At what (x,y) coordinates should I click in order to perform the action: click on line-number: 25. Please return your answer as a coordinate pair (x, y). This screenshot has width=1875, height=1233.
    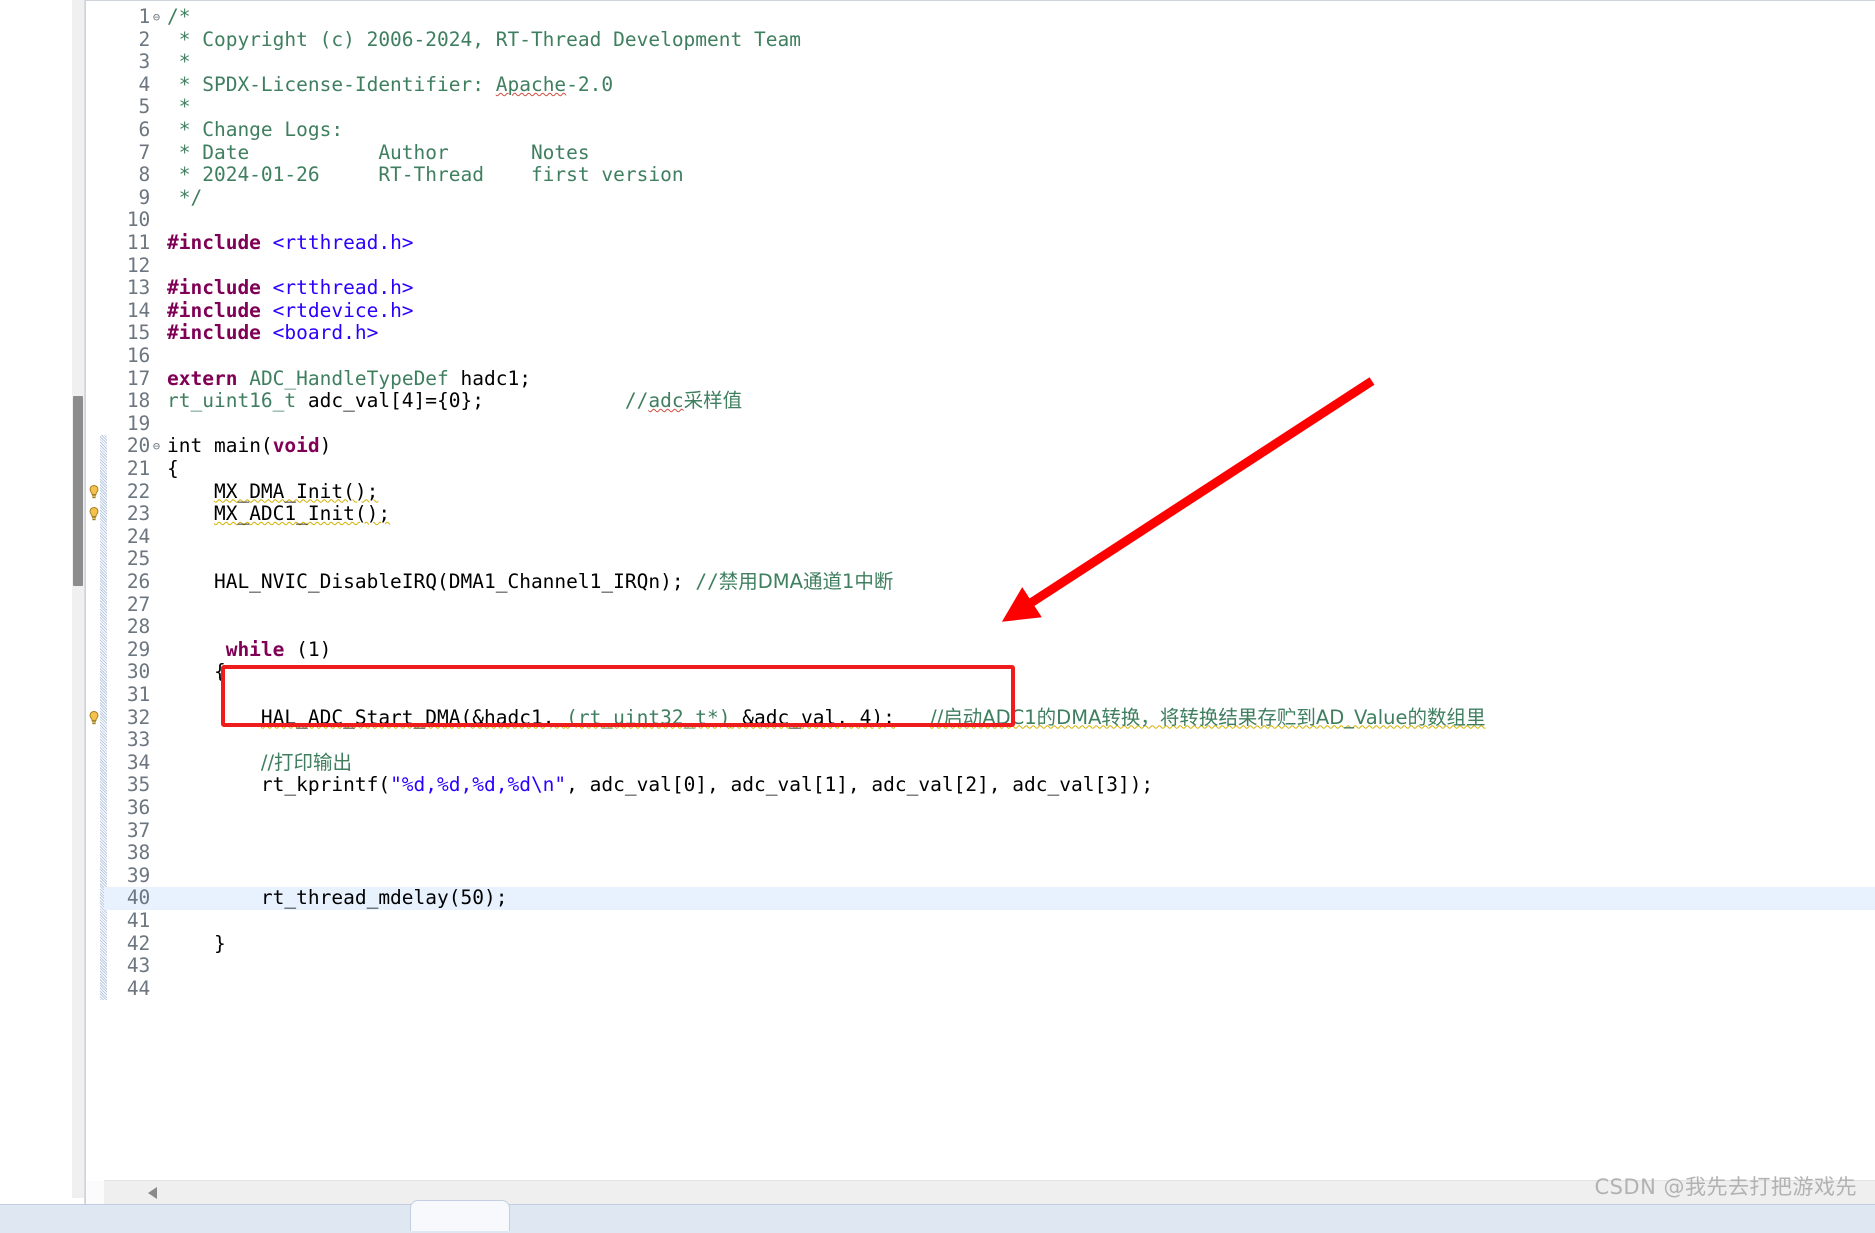
    Looking at the image, I should click on (138, 559).